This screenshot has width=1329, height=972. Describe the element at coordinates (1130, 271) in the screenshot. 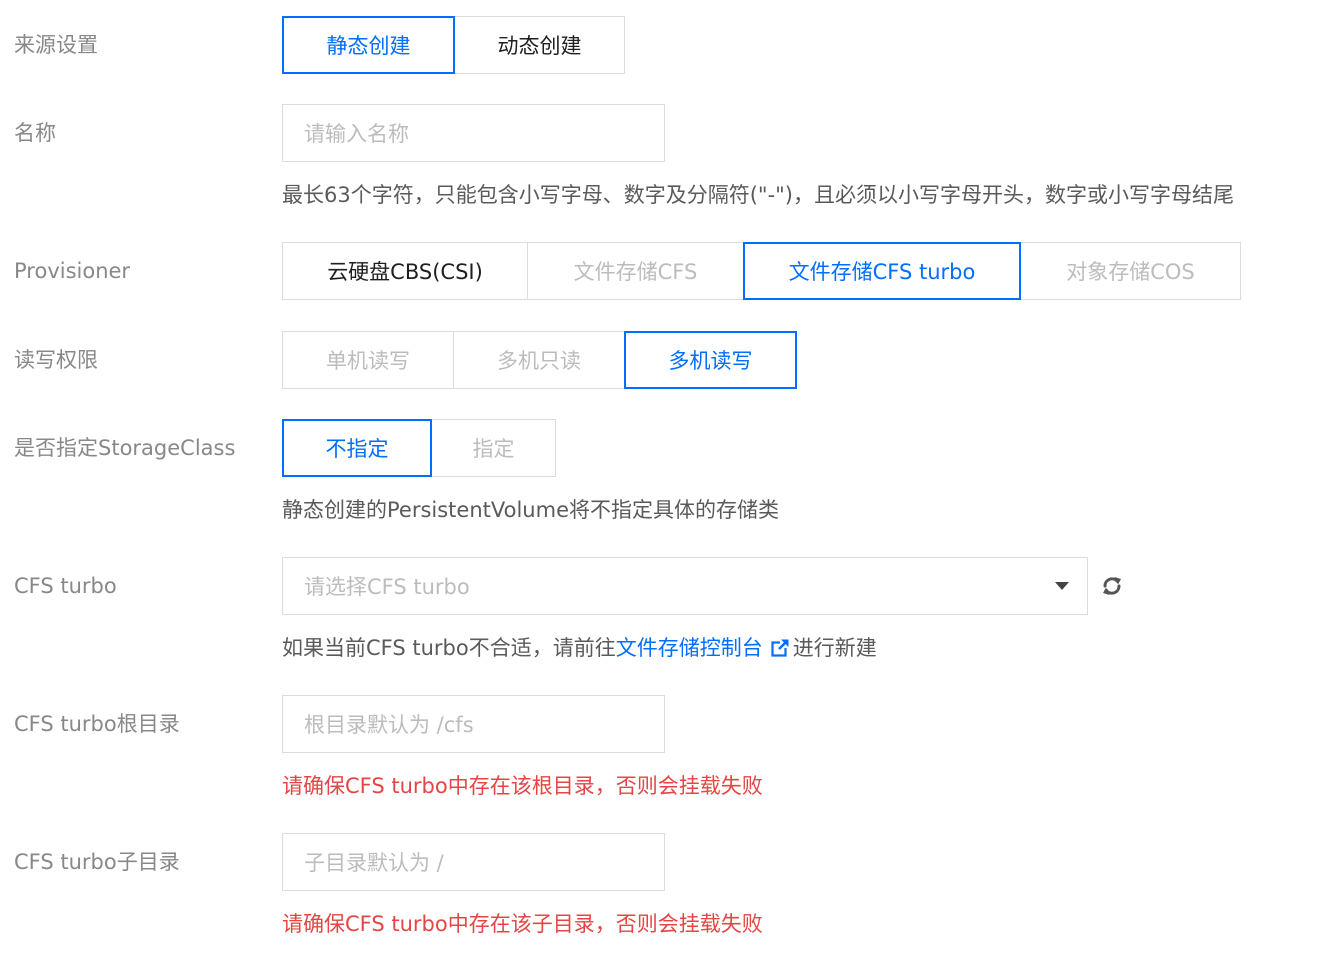

I see `provisioner-option-cos: 对象存储COS` at that location.